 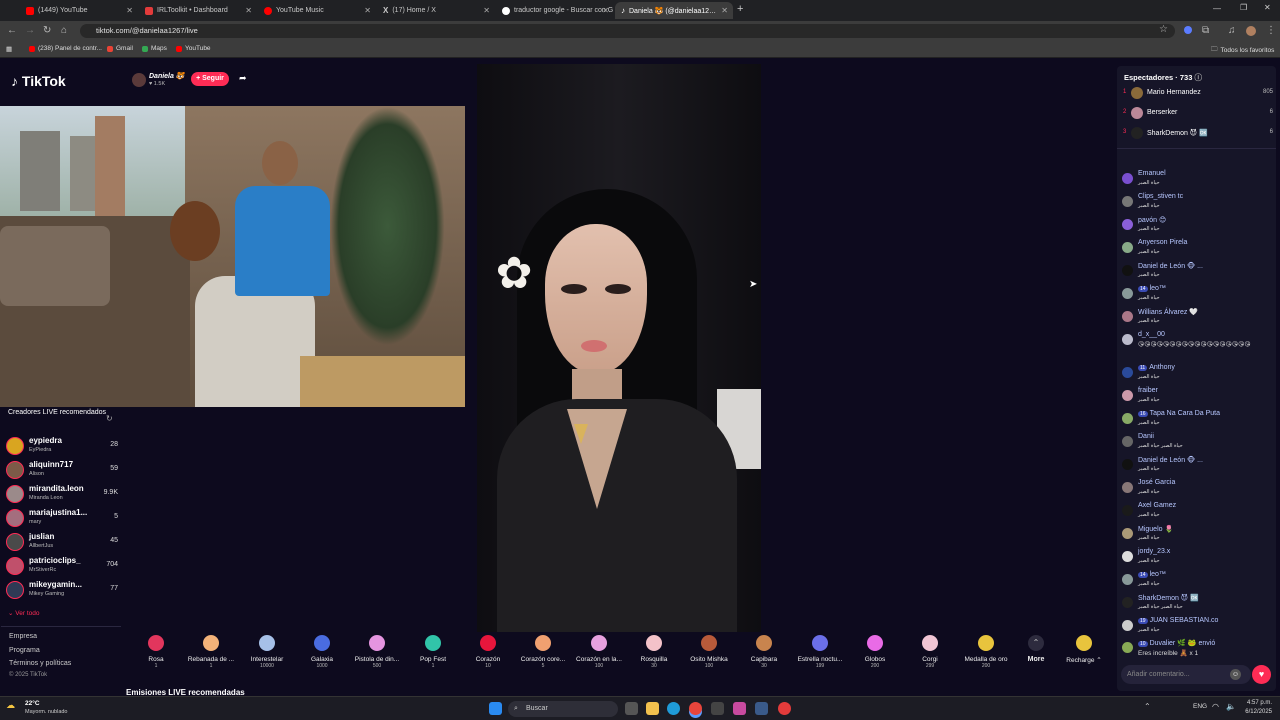 I want to click on chat-message: Emanuel حياة الصبر, so click(x=1196, y=180).